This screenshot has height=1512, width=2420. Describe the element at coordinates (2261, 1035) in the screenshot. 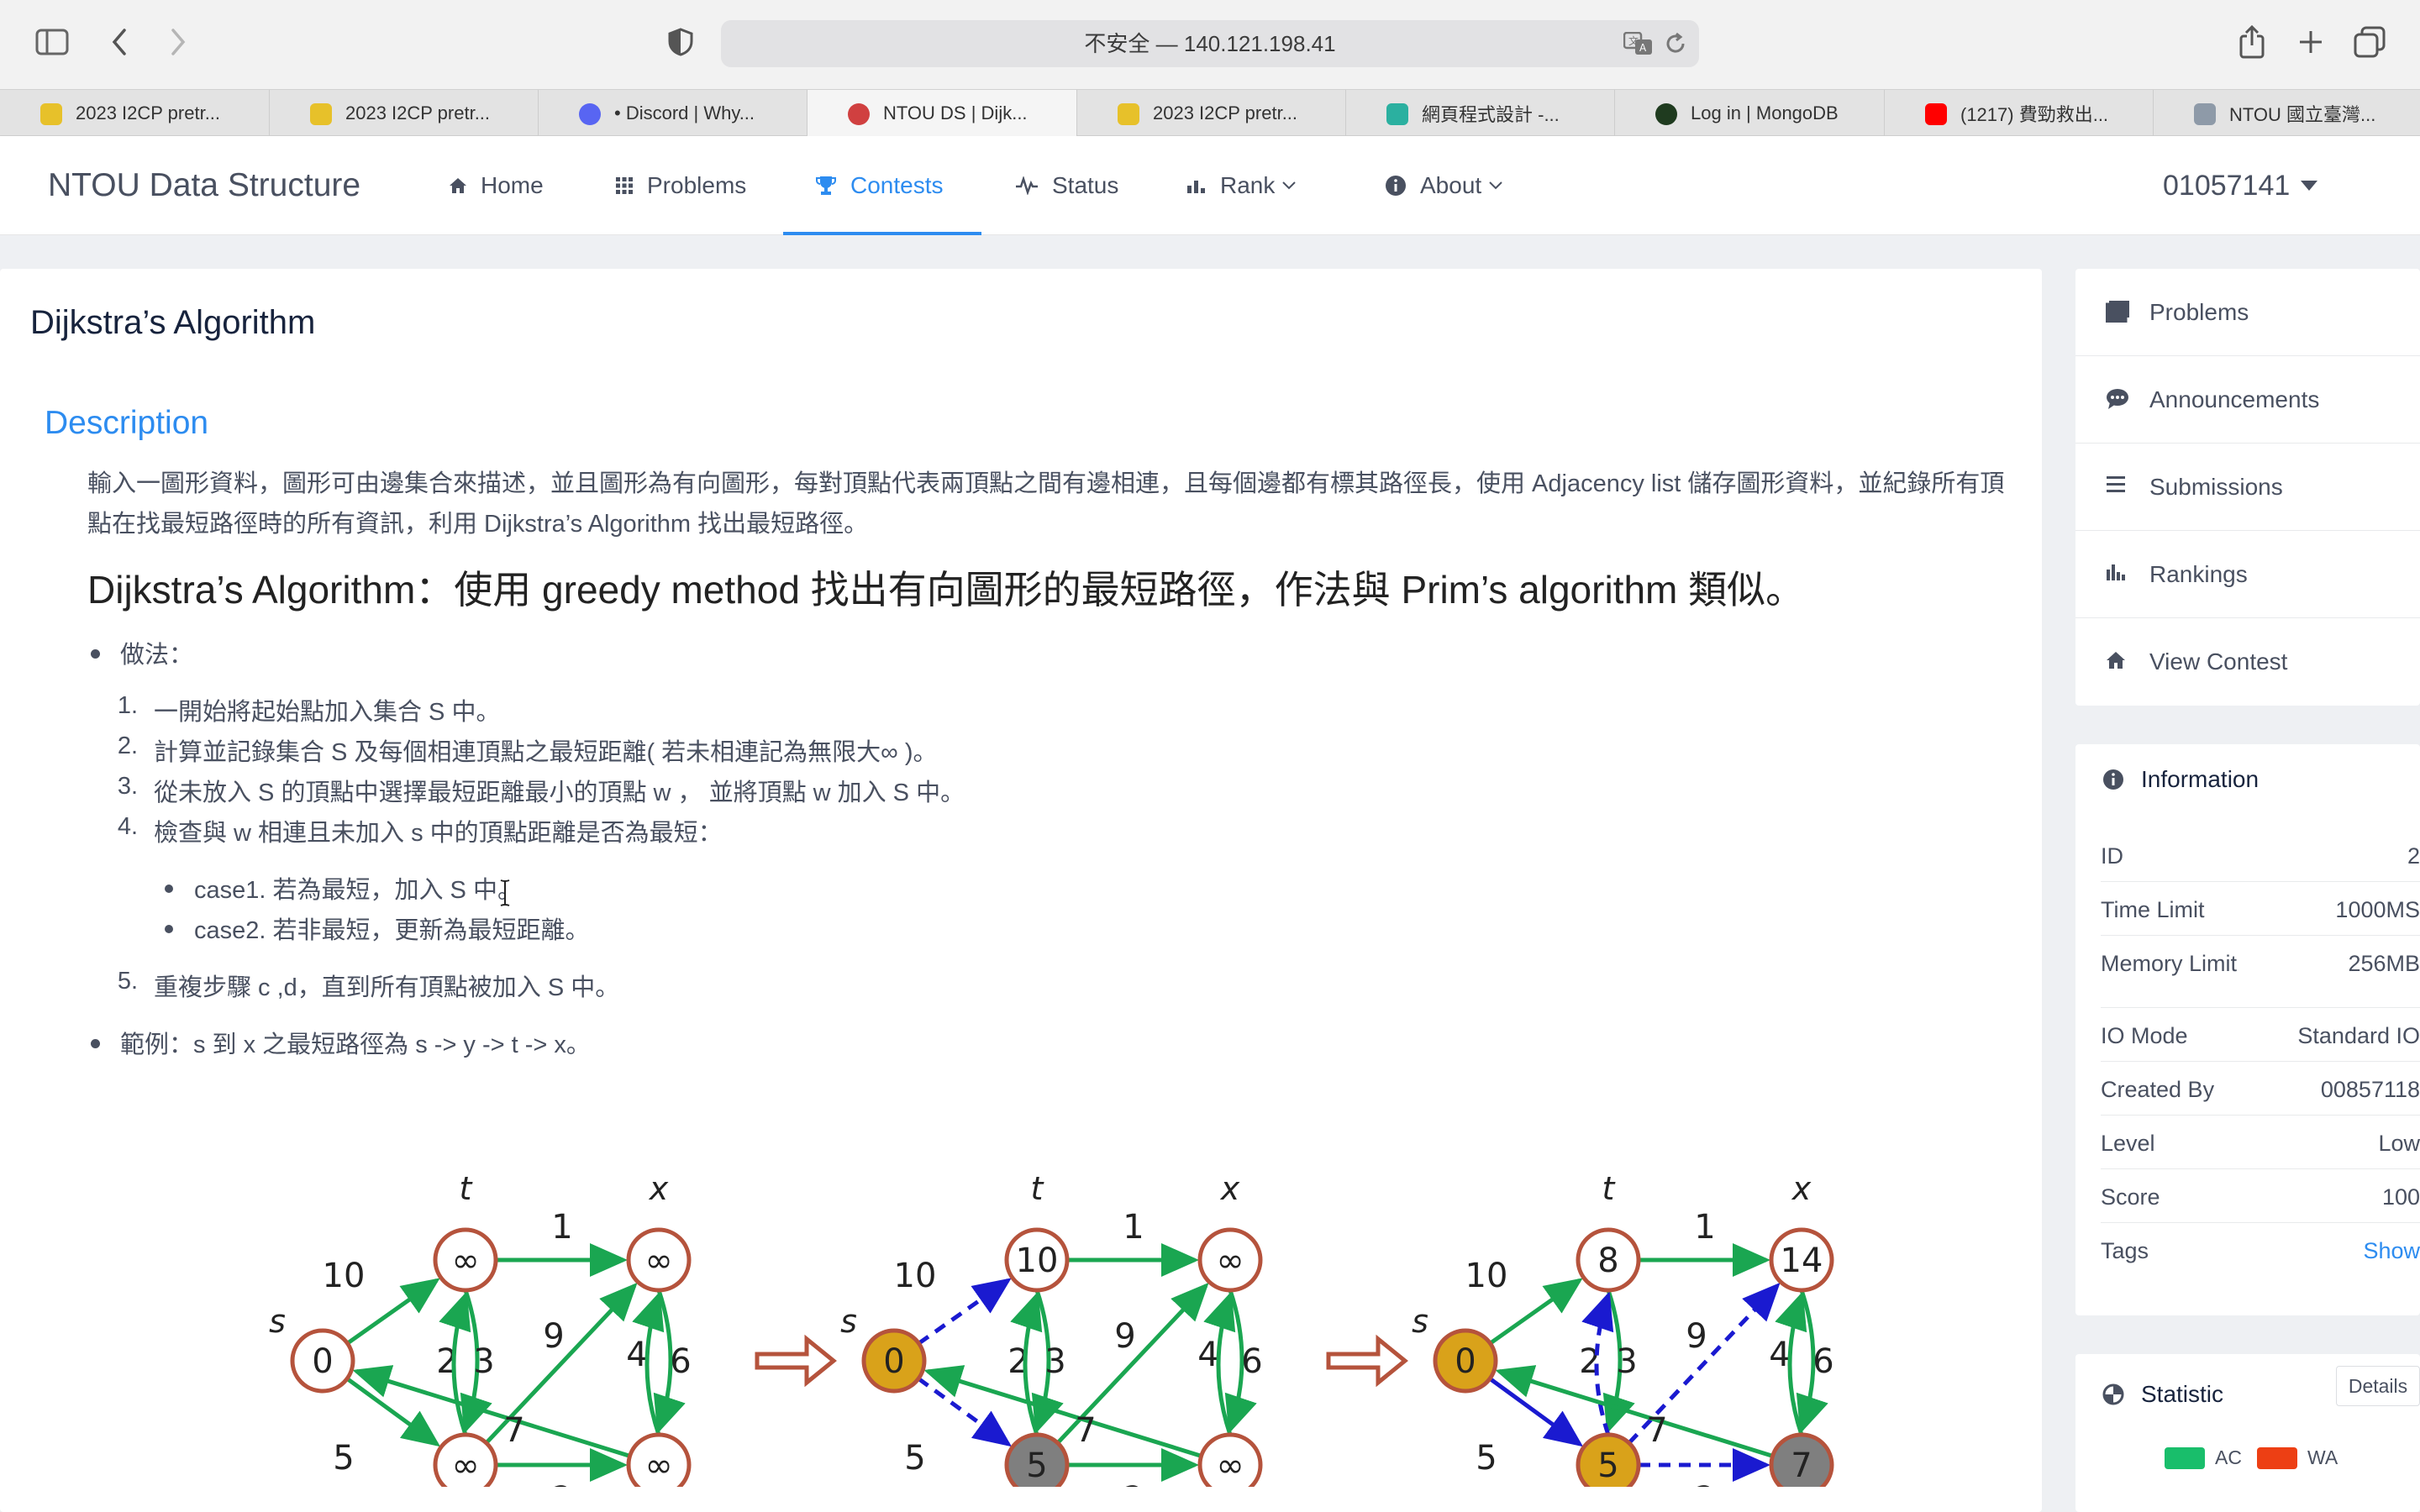

I see `info-row-io-mode: IO Mode Standard IO` at that location.